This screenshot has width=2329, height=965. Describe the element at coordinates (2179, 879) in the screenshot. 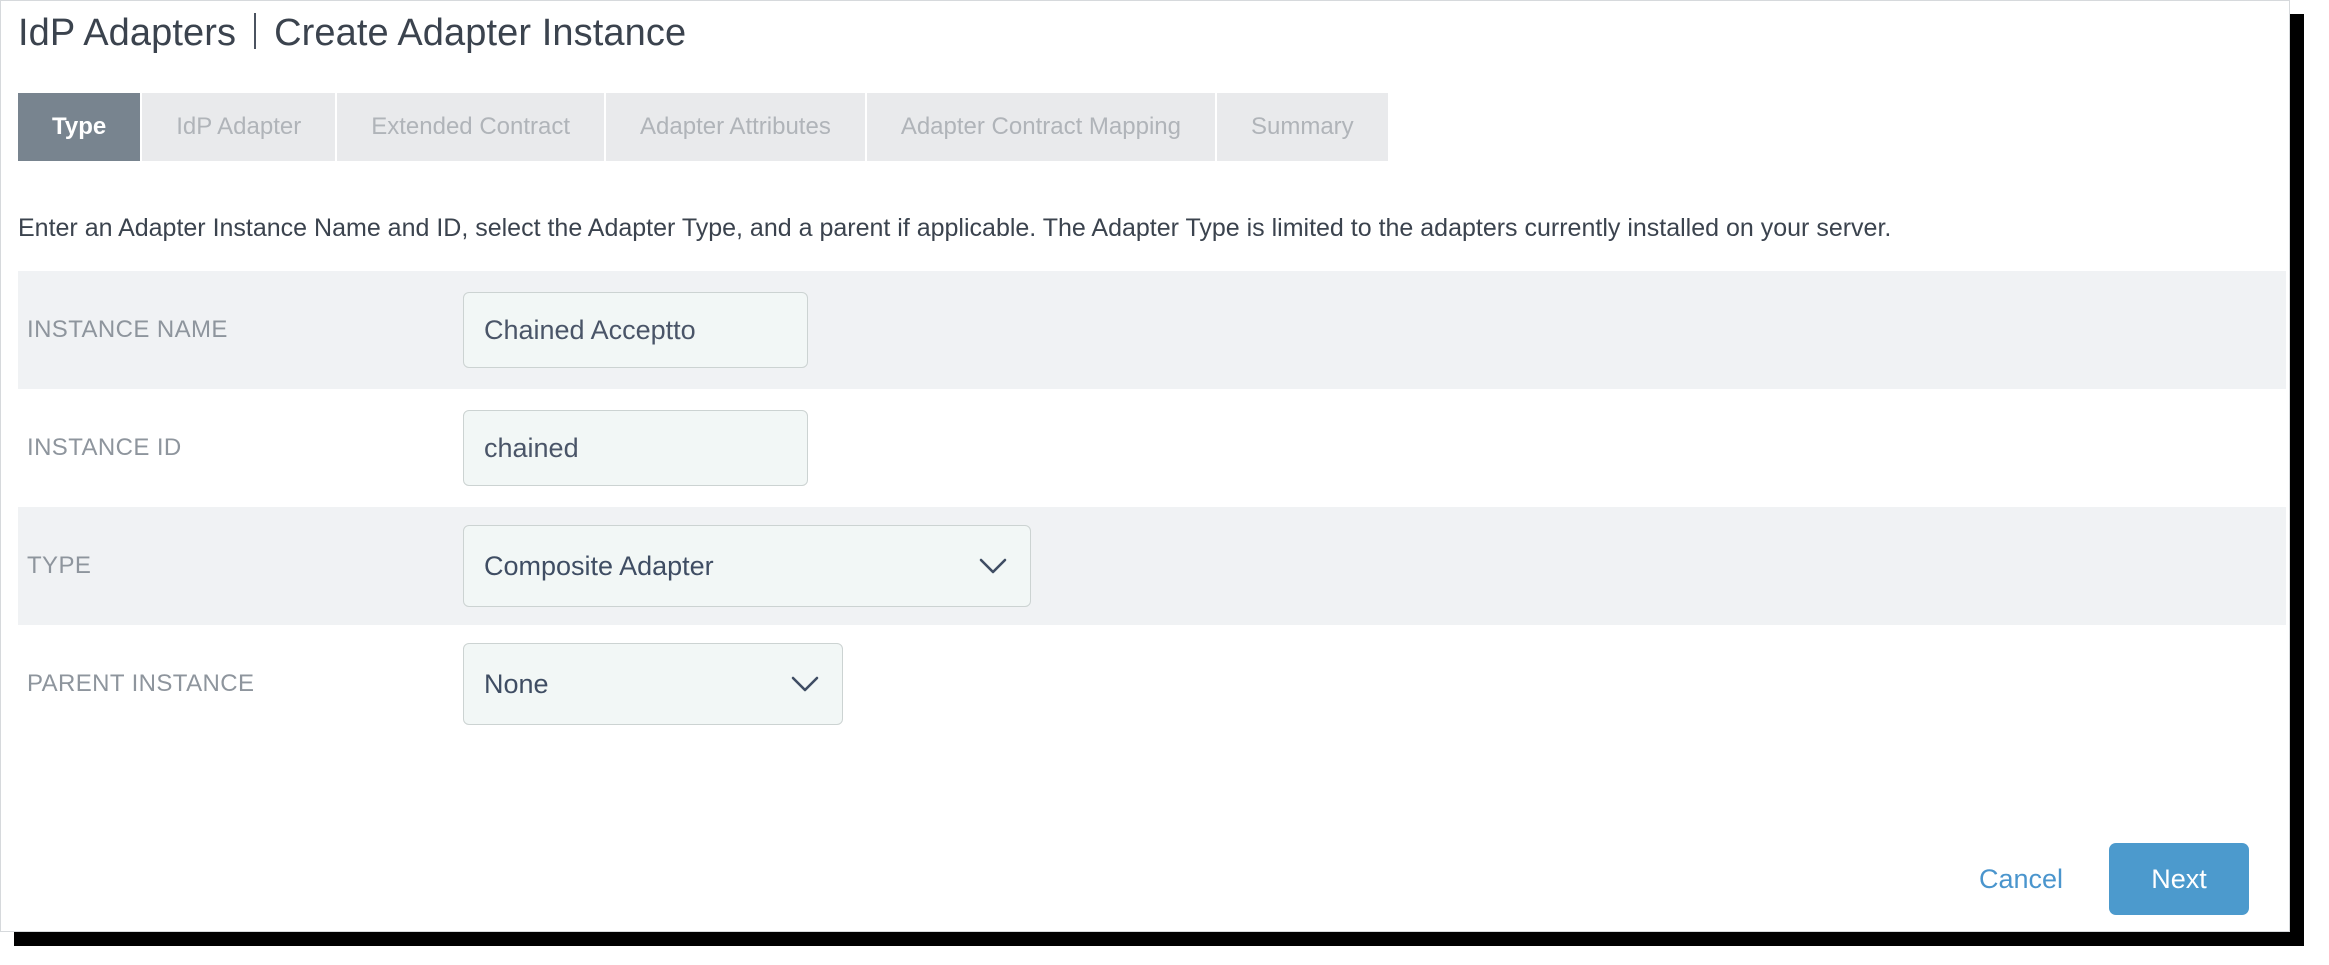

I see `next-button: Next` at that location.